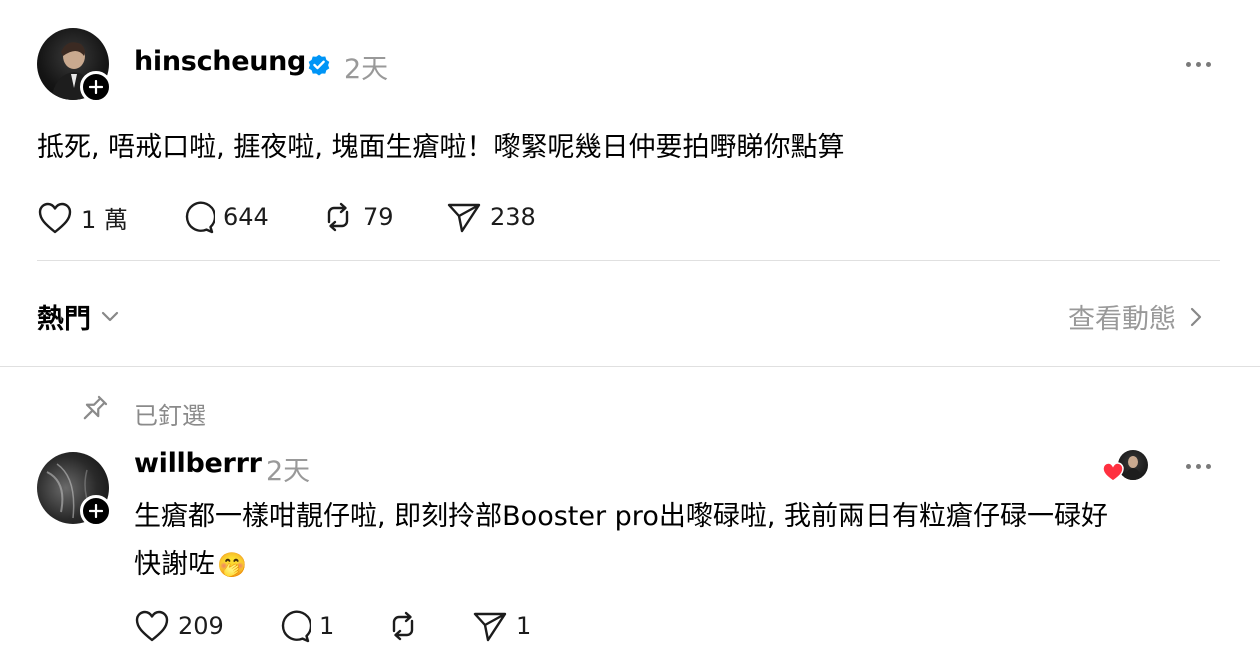  What do you see at coordinates (513, 217) in the screenshot?
I see `share-count: 238` at bounding box center [513, 217].